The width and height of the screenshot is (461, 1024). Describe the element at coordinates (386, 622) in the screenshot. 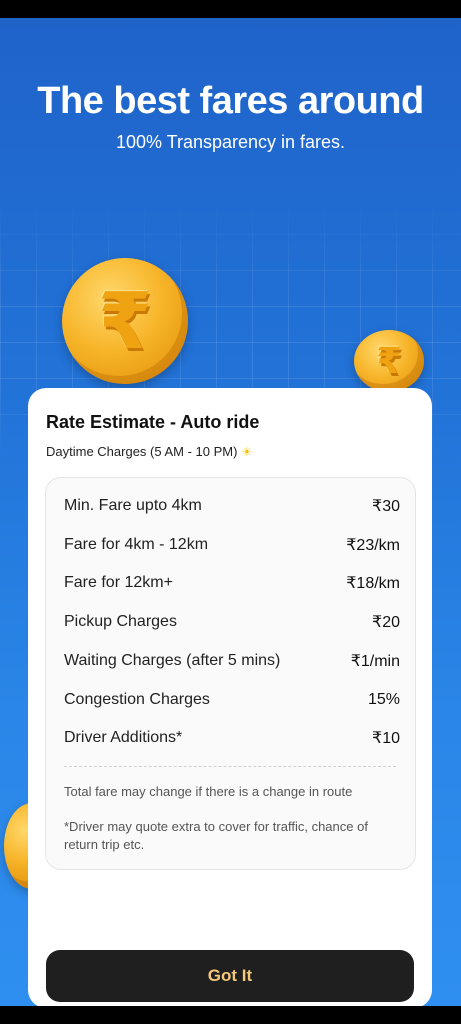

I see `rate-value: ₹20` at that location.